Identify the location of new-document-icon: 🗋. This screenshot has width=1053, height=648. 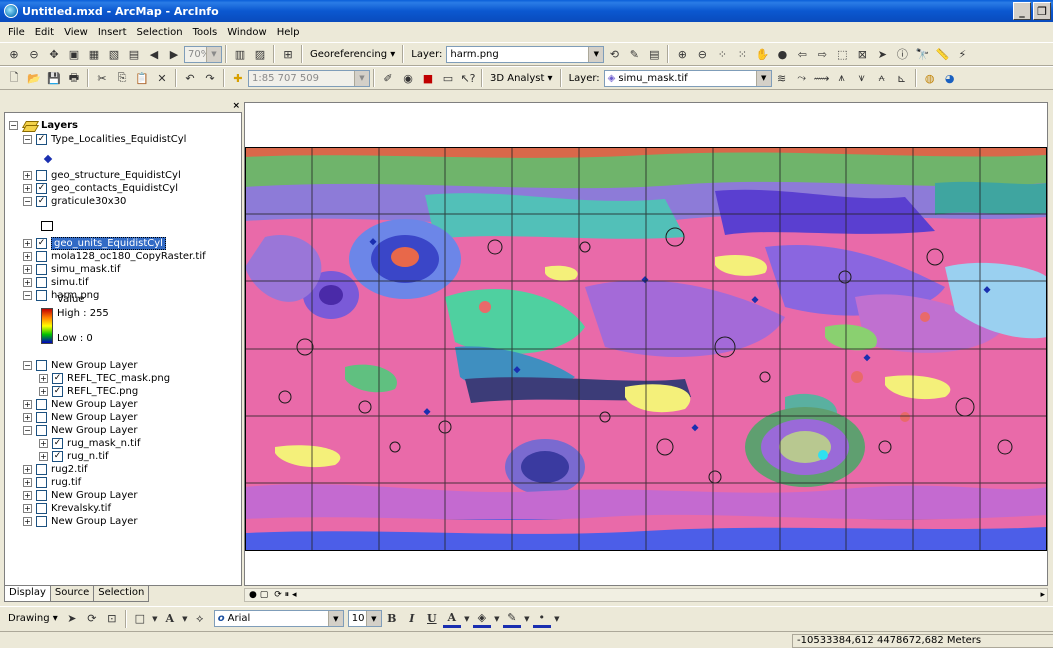
(14, 78).